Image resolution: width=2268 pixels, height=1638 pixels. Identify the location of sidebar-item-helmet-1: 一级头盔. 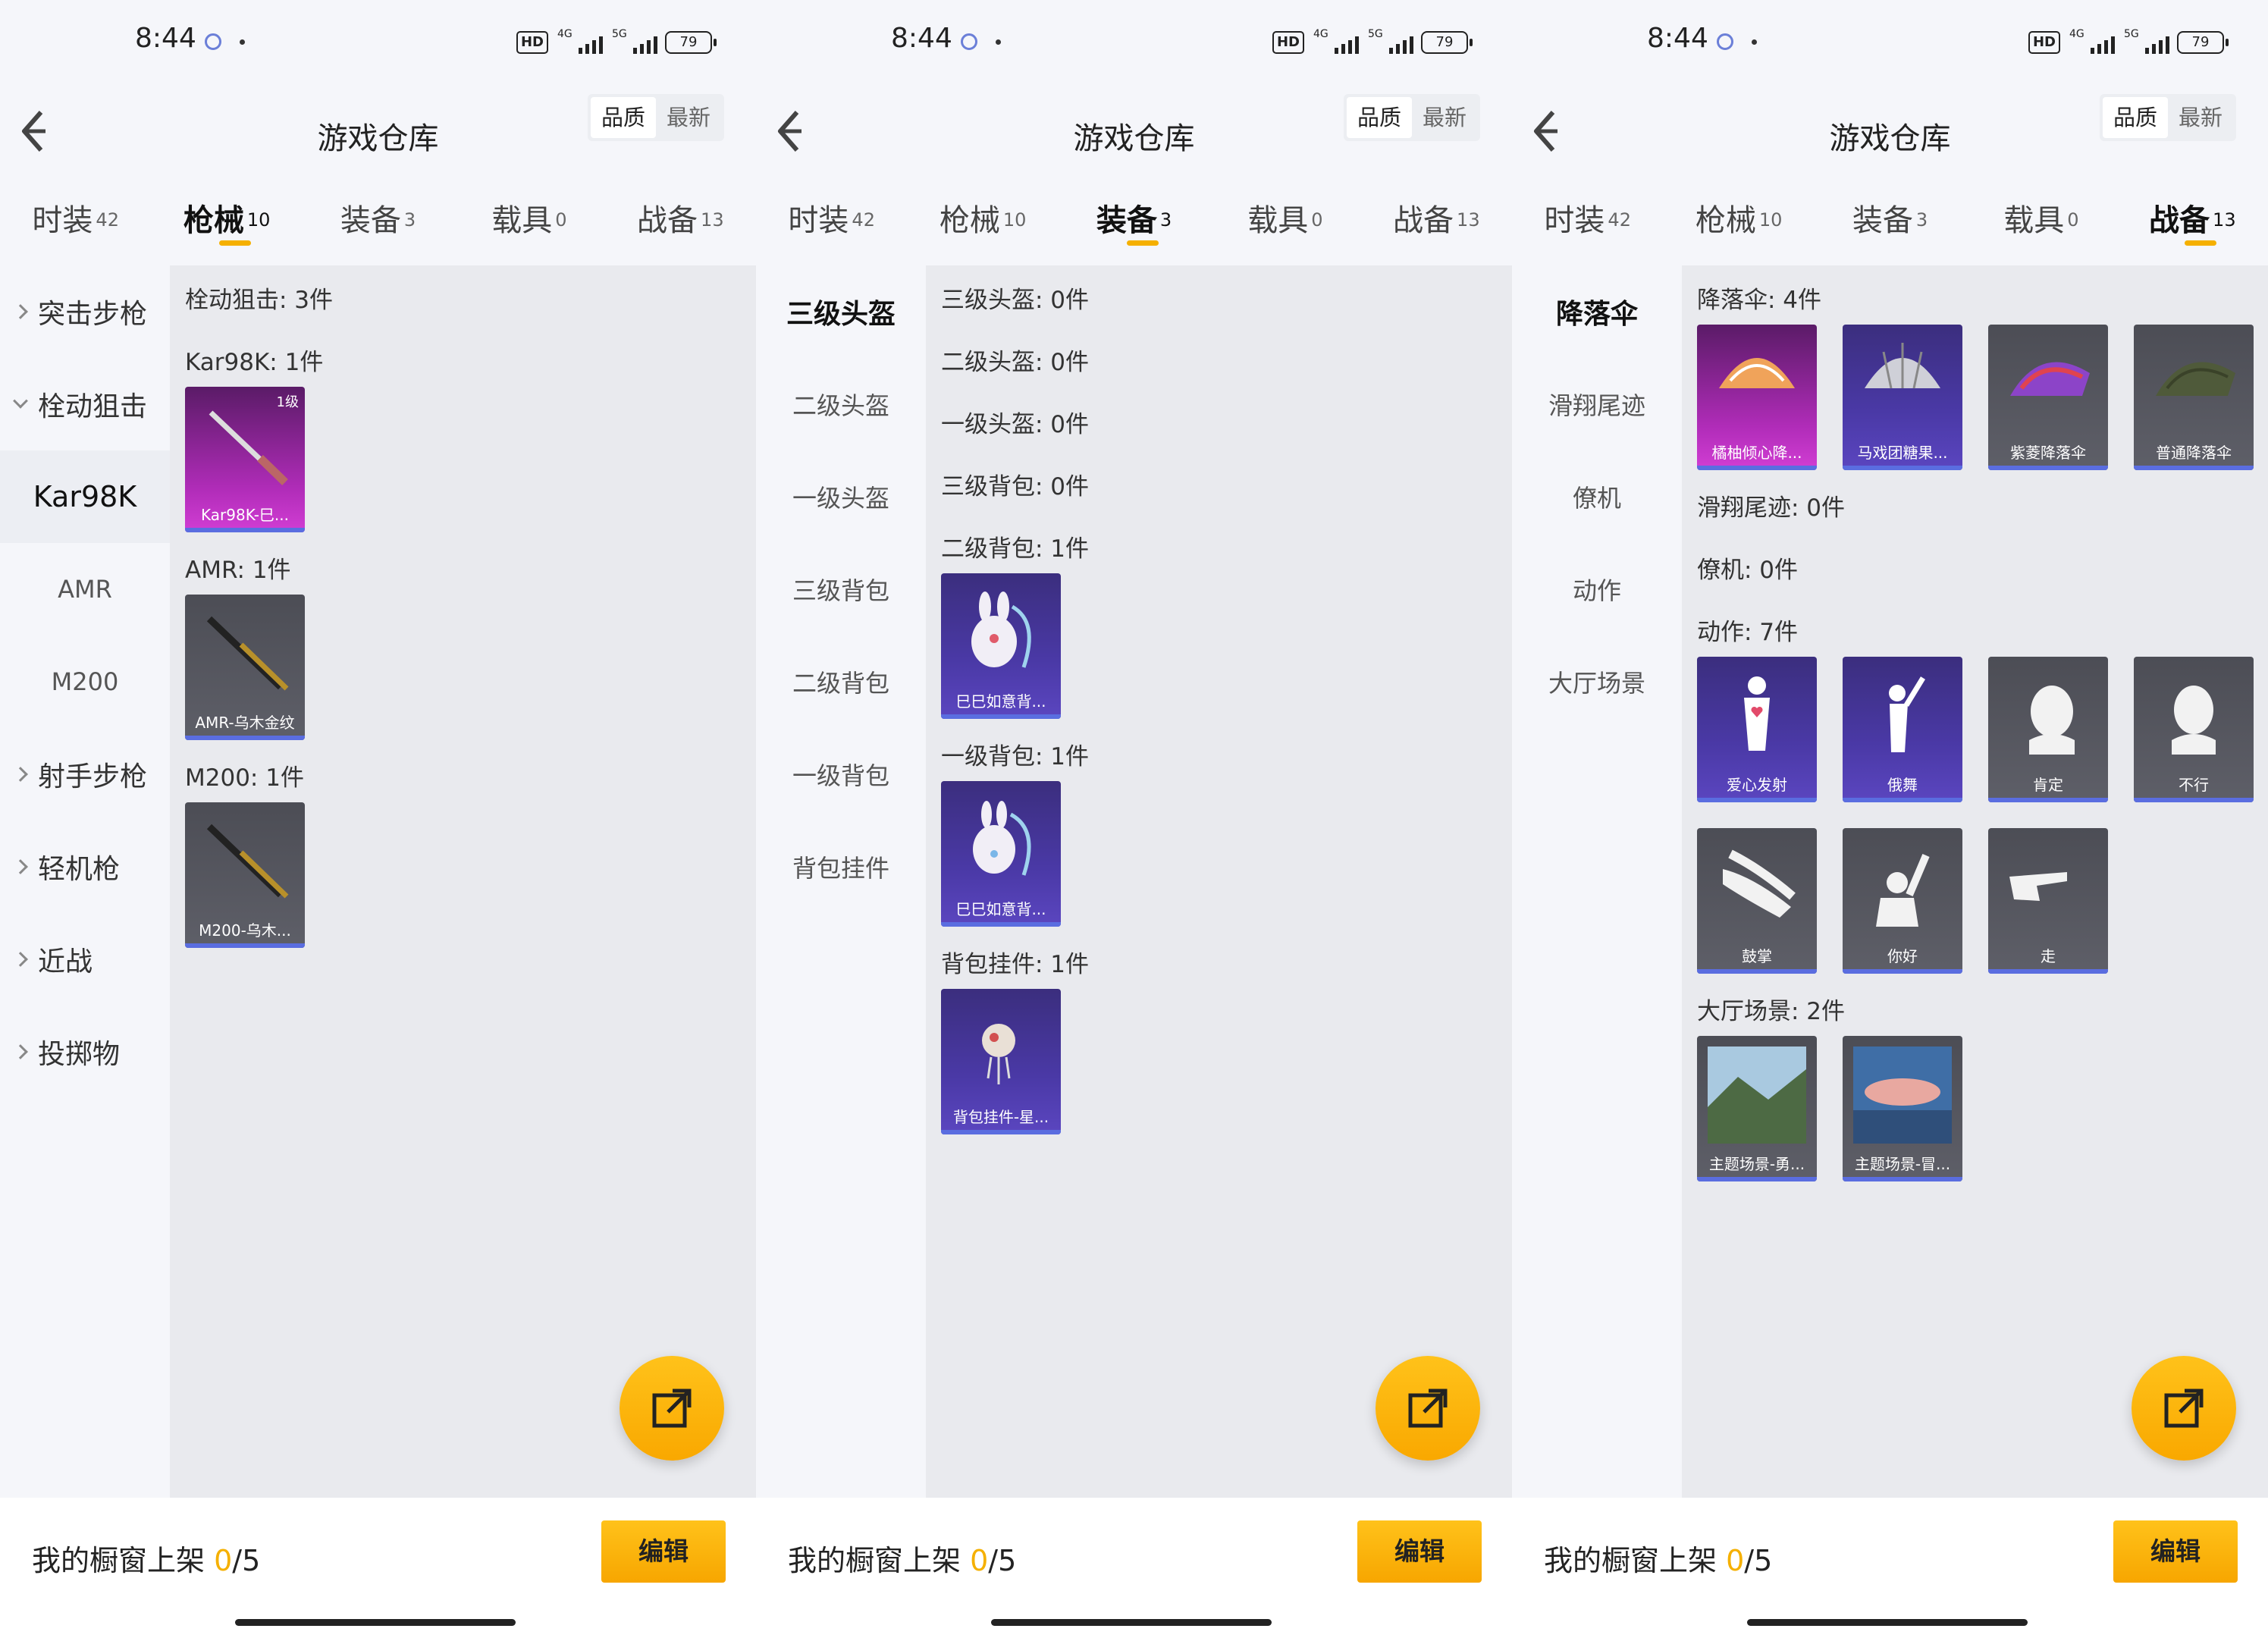
(841, 496).